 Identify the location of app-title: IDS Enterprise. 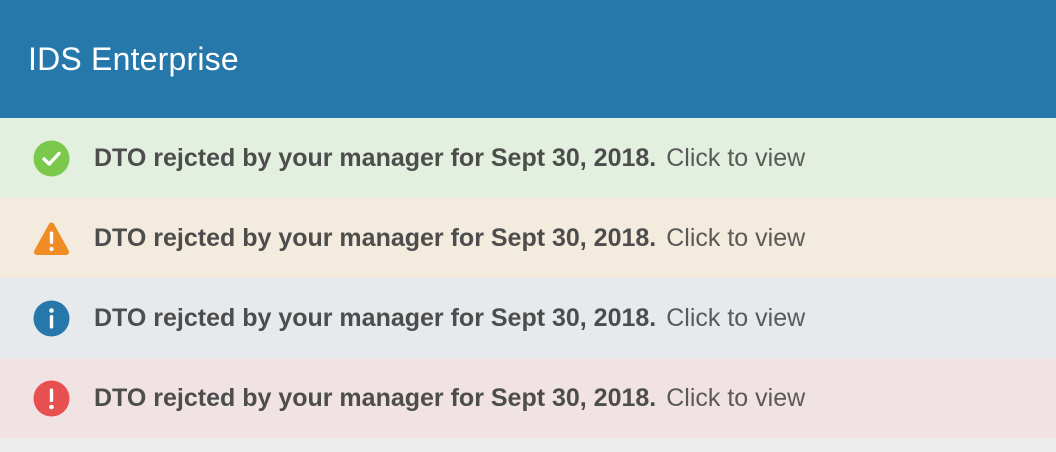
(133, 58).